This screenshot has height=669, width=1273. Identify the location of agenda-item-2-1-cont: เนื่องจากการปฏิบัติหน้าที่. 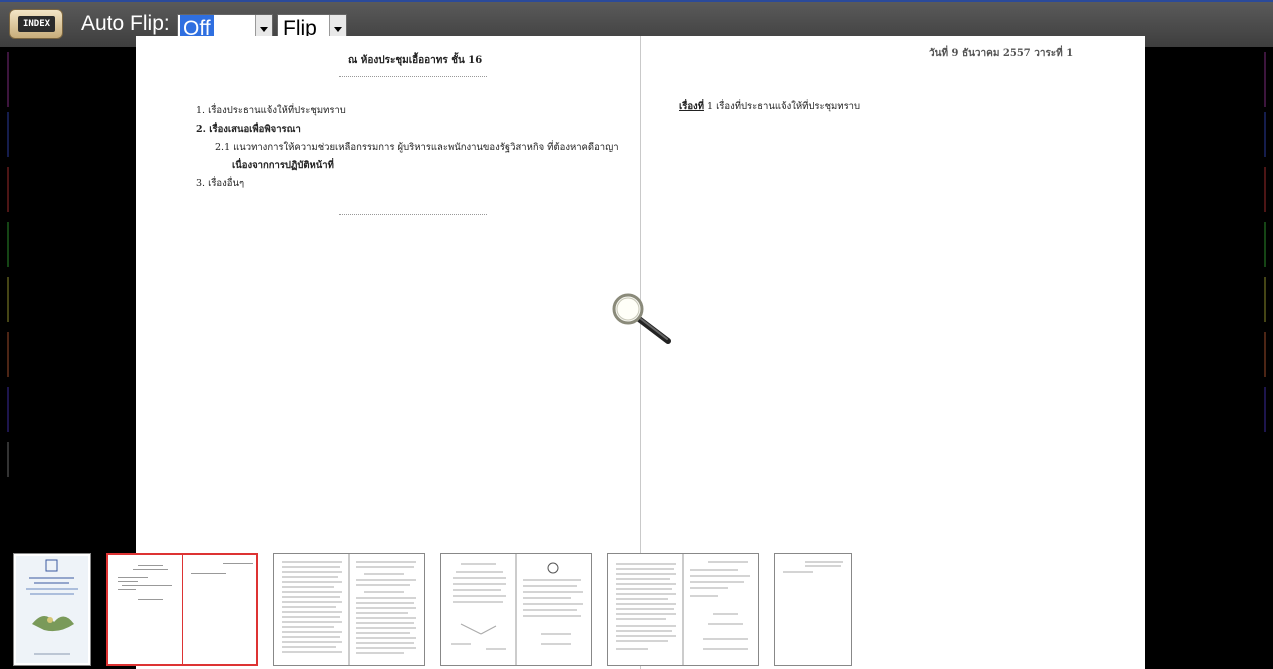
(283, 165).